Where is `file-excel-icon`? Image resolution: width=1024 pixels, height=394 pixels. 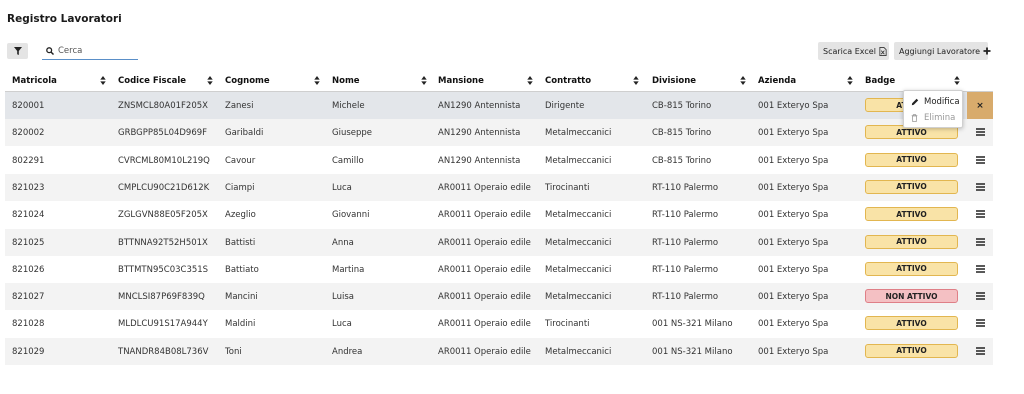 file-excel-icon is located at coordinates (883, 51).